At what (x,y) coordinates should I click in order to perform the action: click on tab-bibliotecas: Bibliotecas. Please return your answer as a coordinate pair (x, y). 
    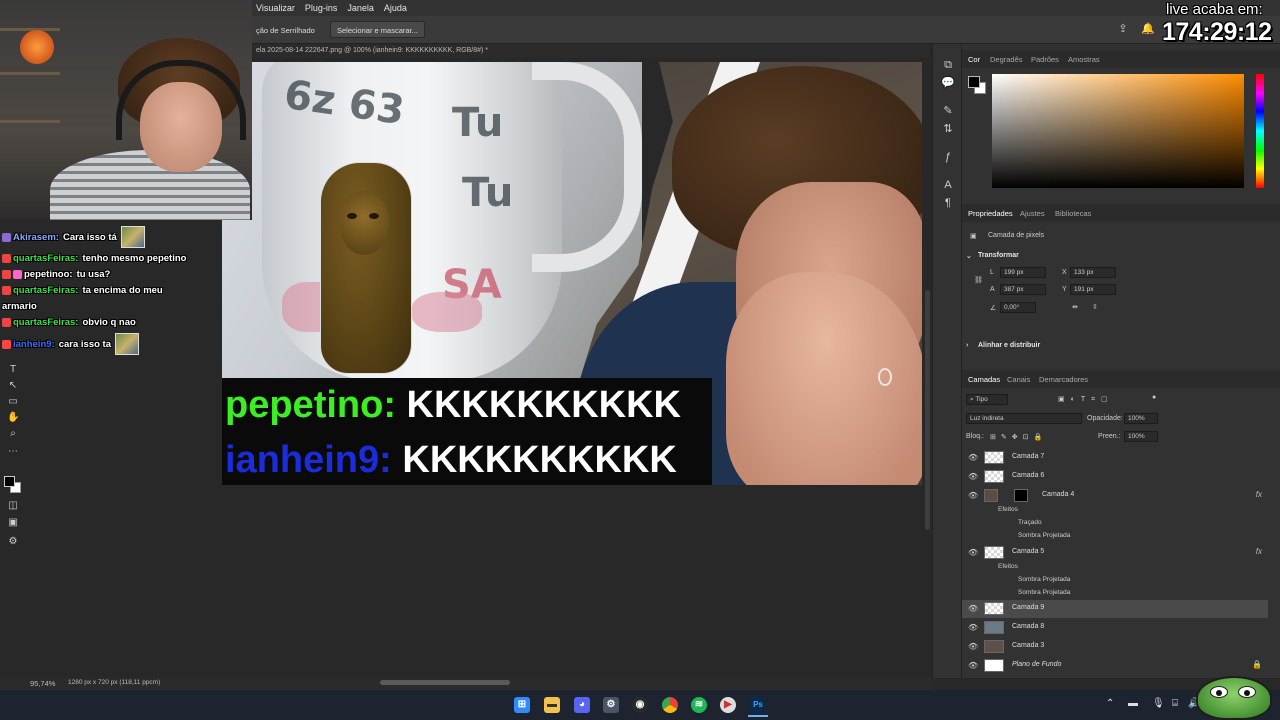
    Looking at the image, I should click on (1073, 213).